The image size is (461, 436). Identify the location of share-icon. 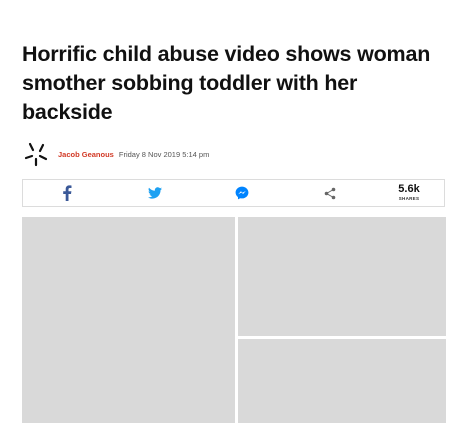
(330, 193).